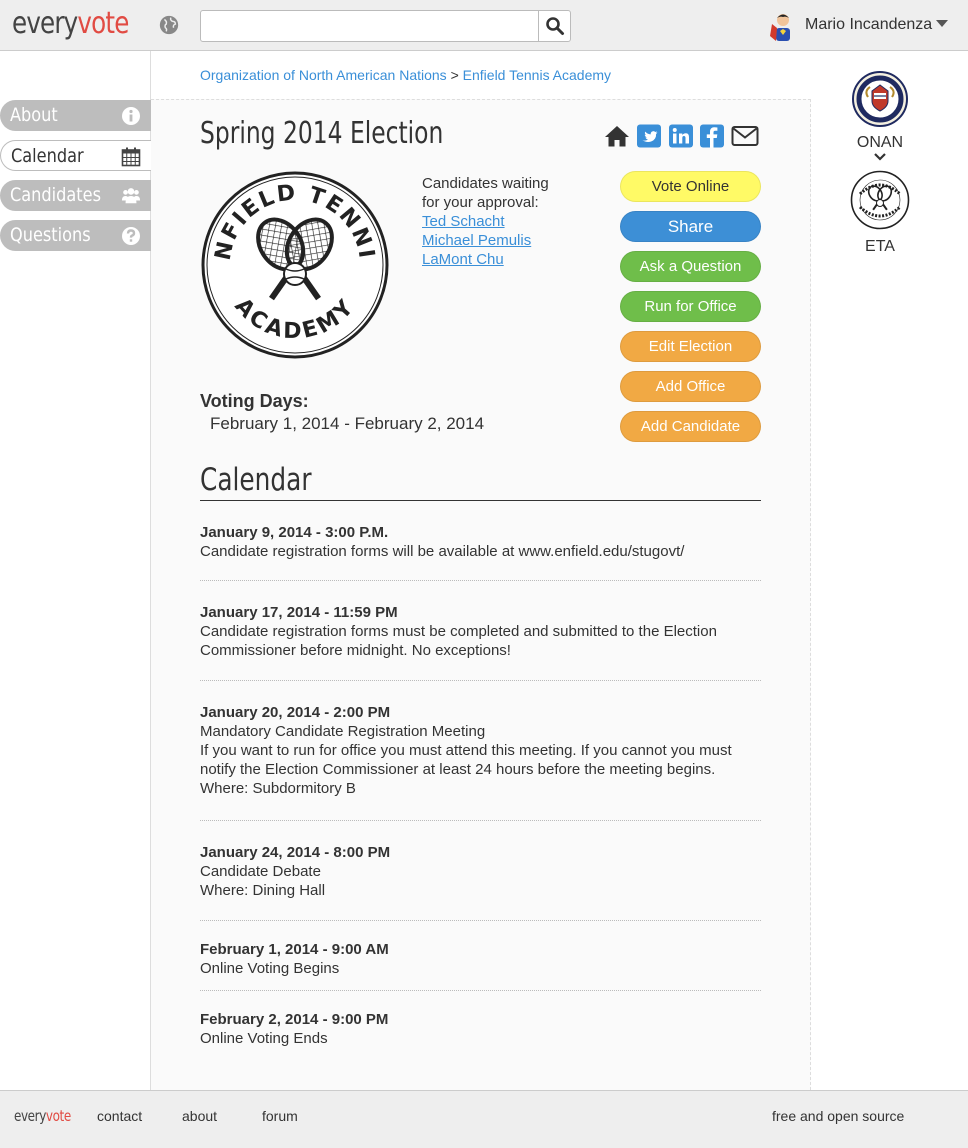 The image size is (968, 1148). I want to click on question-icon, so click(131, 236).